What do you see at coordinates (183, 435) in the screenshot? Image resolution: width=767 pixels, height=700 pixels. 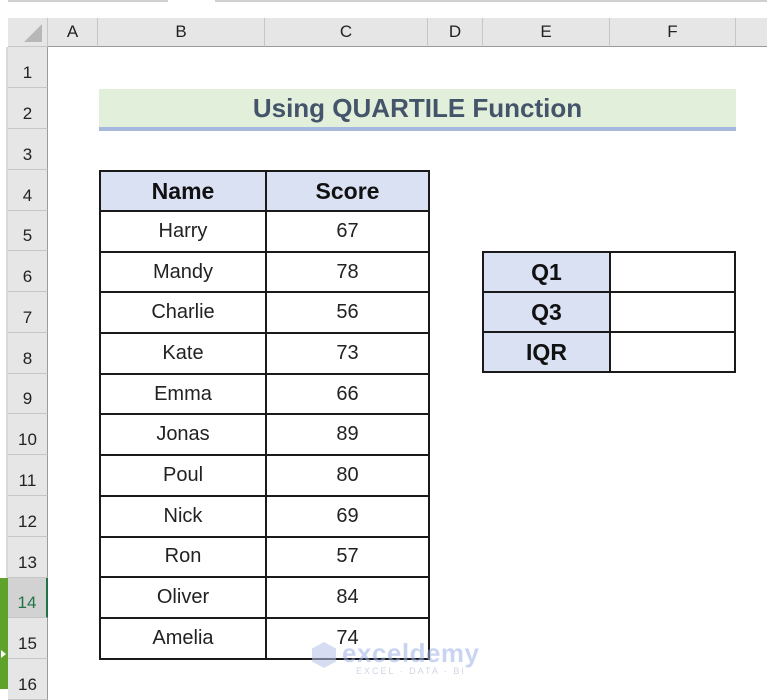 I see `name-cell: Jonas` at bounding box center [183, 435].